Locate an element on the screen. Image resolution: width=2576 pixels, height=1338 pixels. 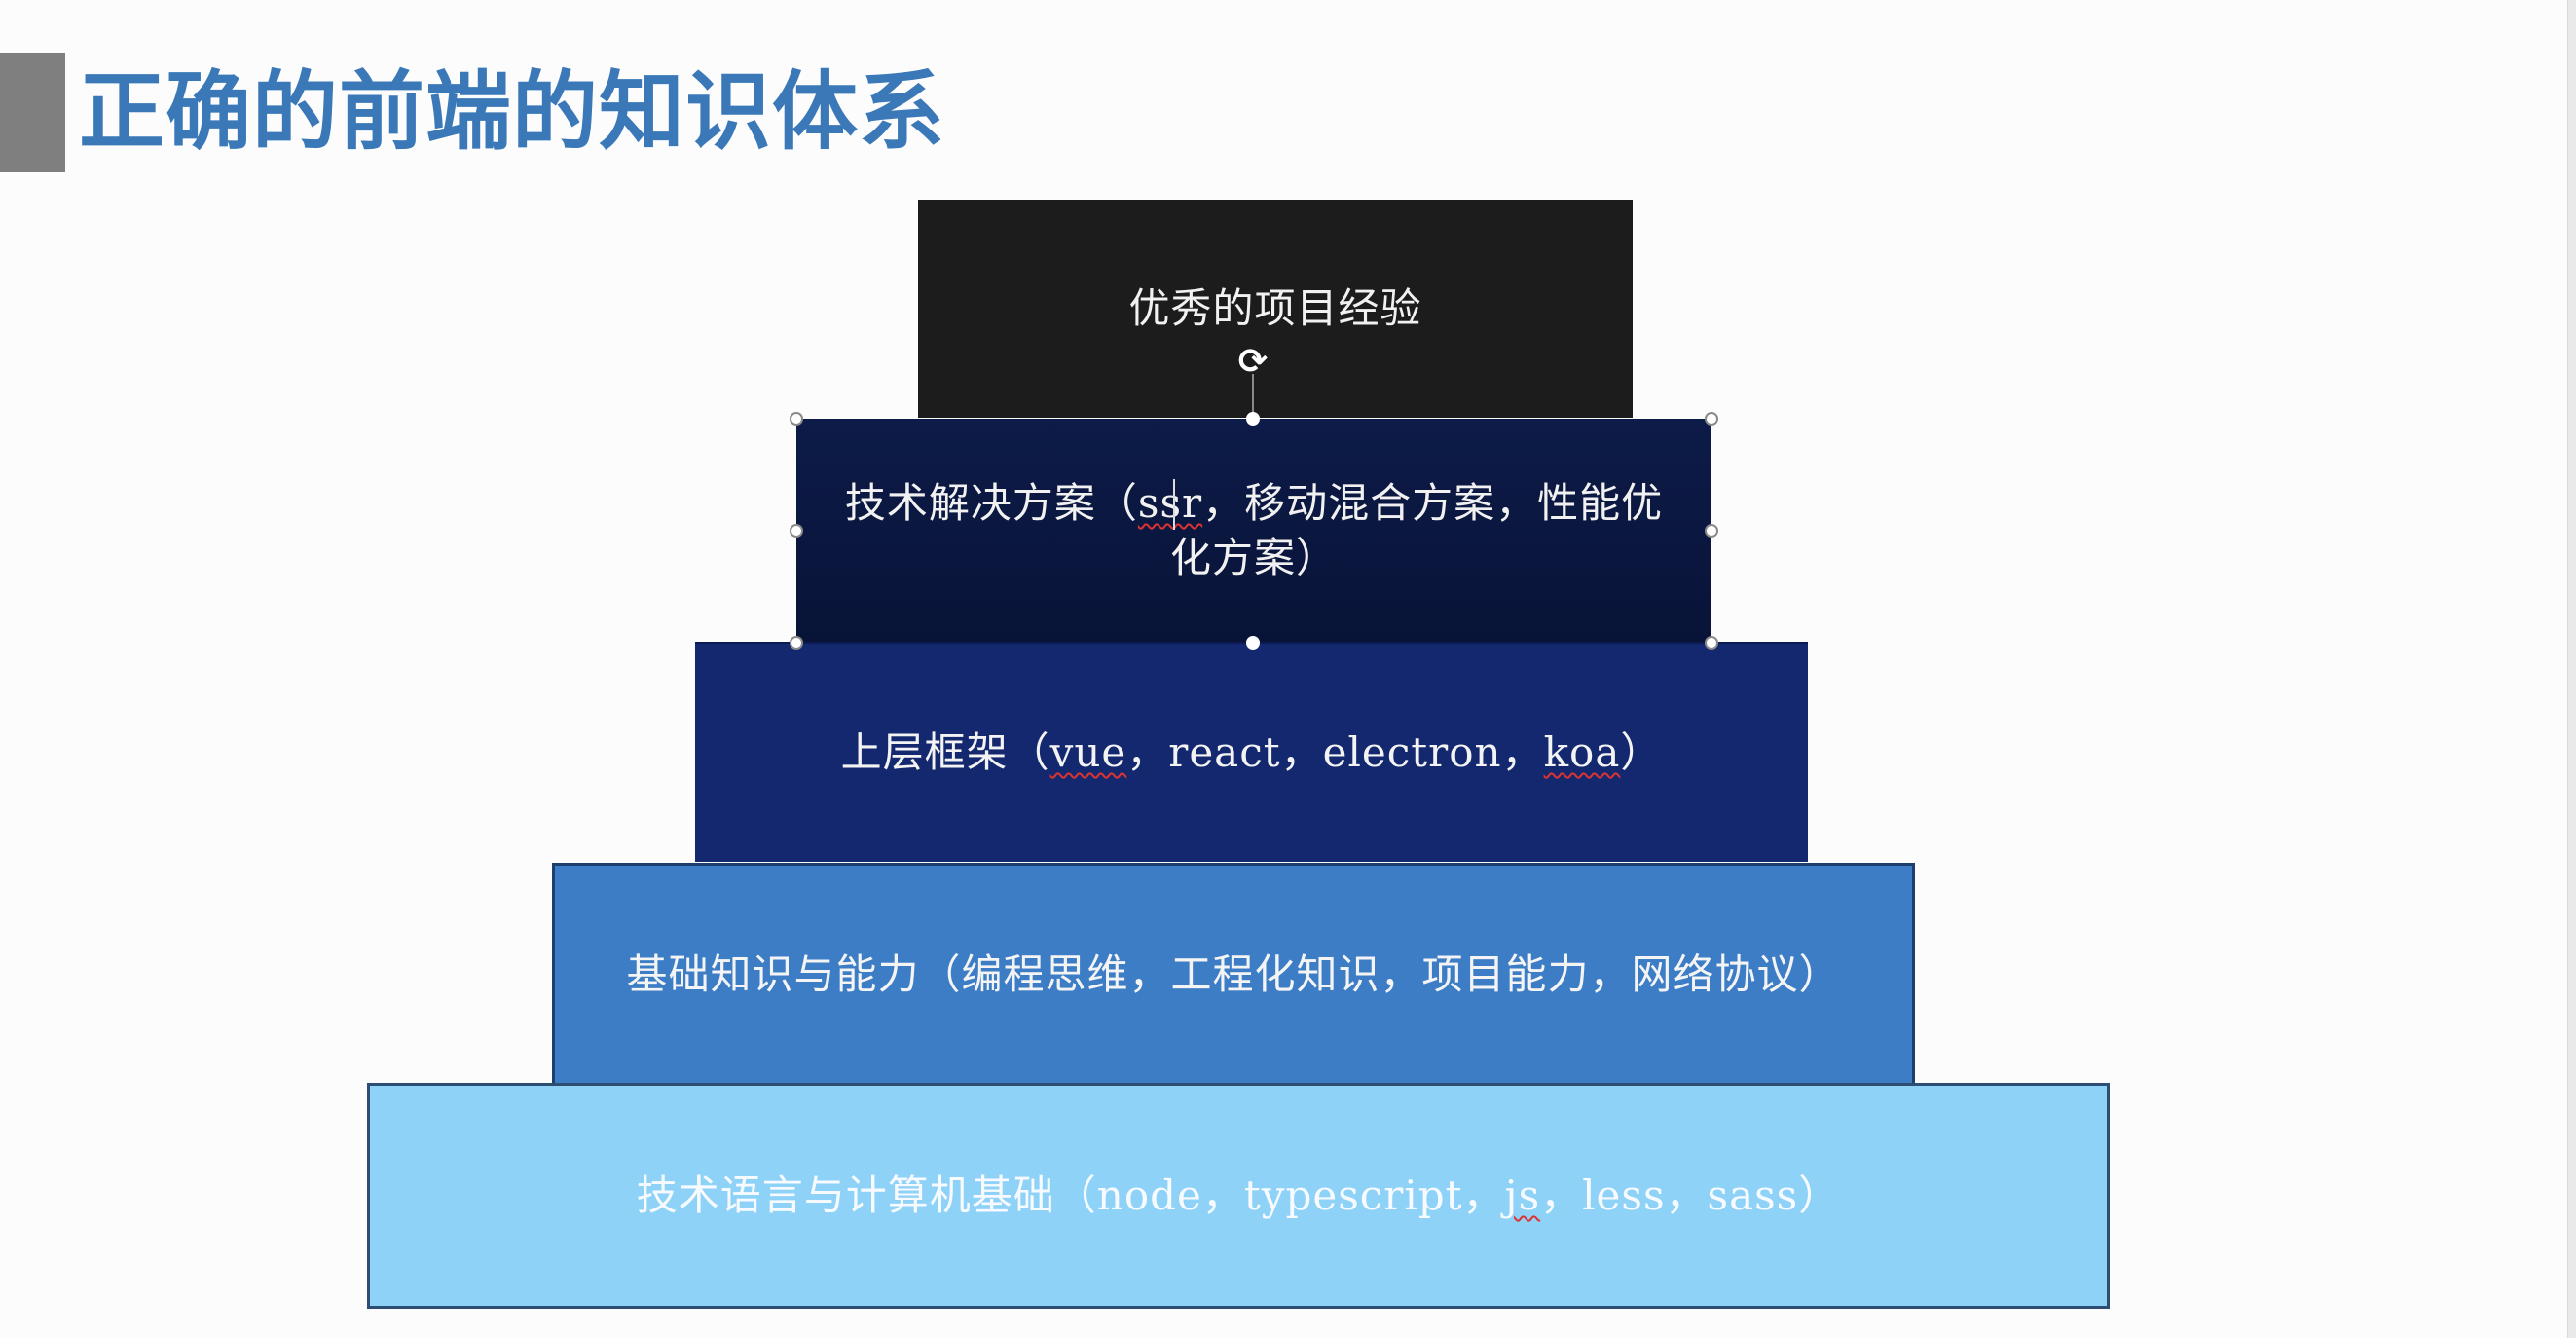
pyramid-layer-solutions: 技术解决方案（ssr，移动混合方案，性能优 化方案） is located at coordinates (1253, 531).